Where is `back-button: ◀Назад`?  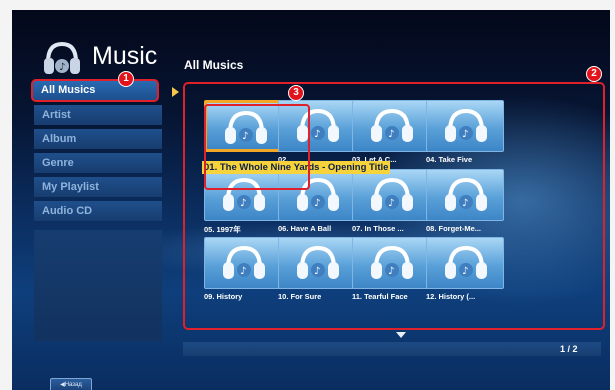
back-button: ◀Назад is located at coordinates (71, 384).